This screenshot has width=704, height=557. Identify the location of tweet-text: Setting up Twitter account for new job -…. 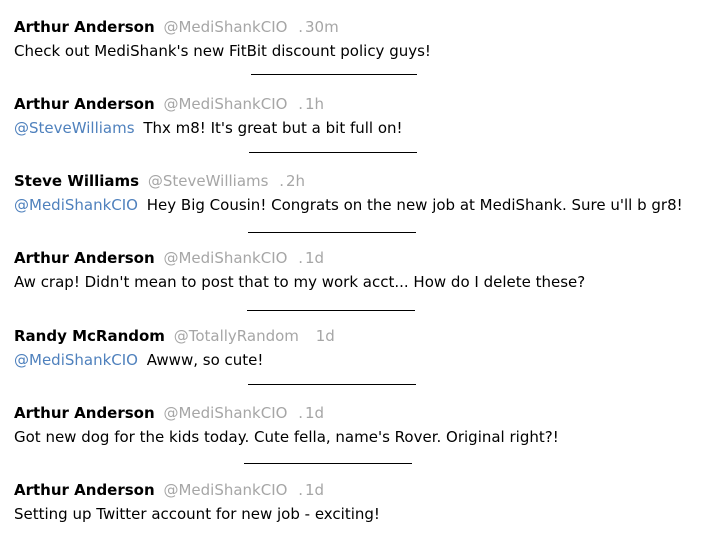
(197, 514).